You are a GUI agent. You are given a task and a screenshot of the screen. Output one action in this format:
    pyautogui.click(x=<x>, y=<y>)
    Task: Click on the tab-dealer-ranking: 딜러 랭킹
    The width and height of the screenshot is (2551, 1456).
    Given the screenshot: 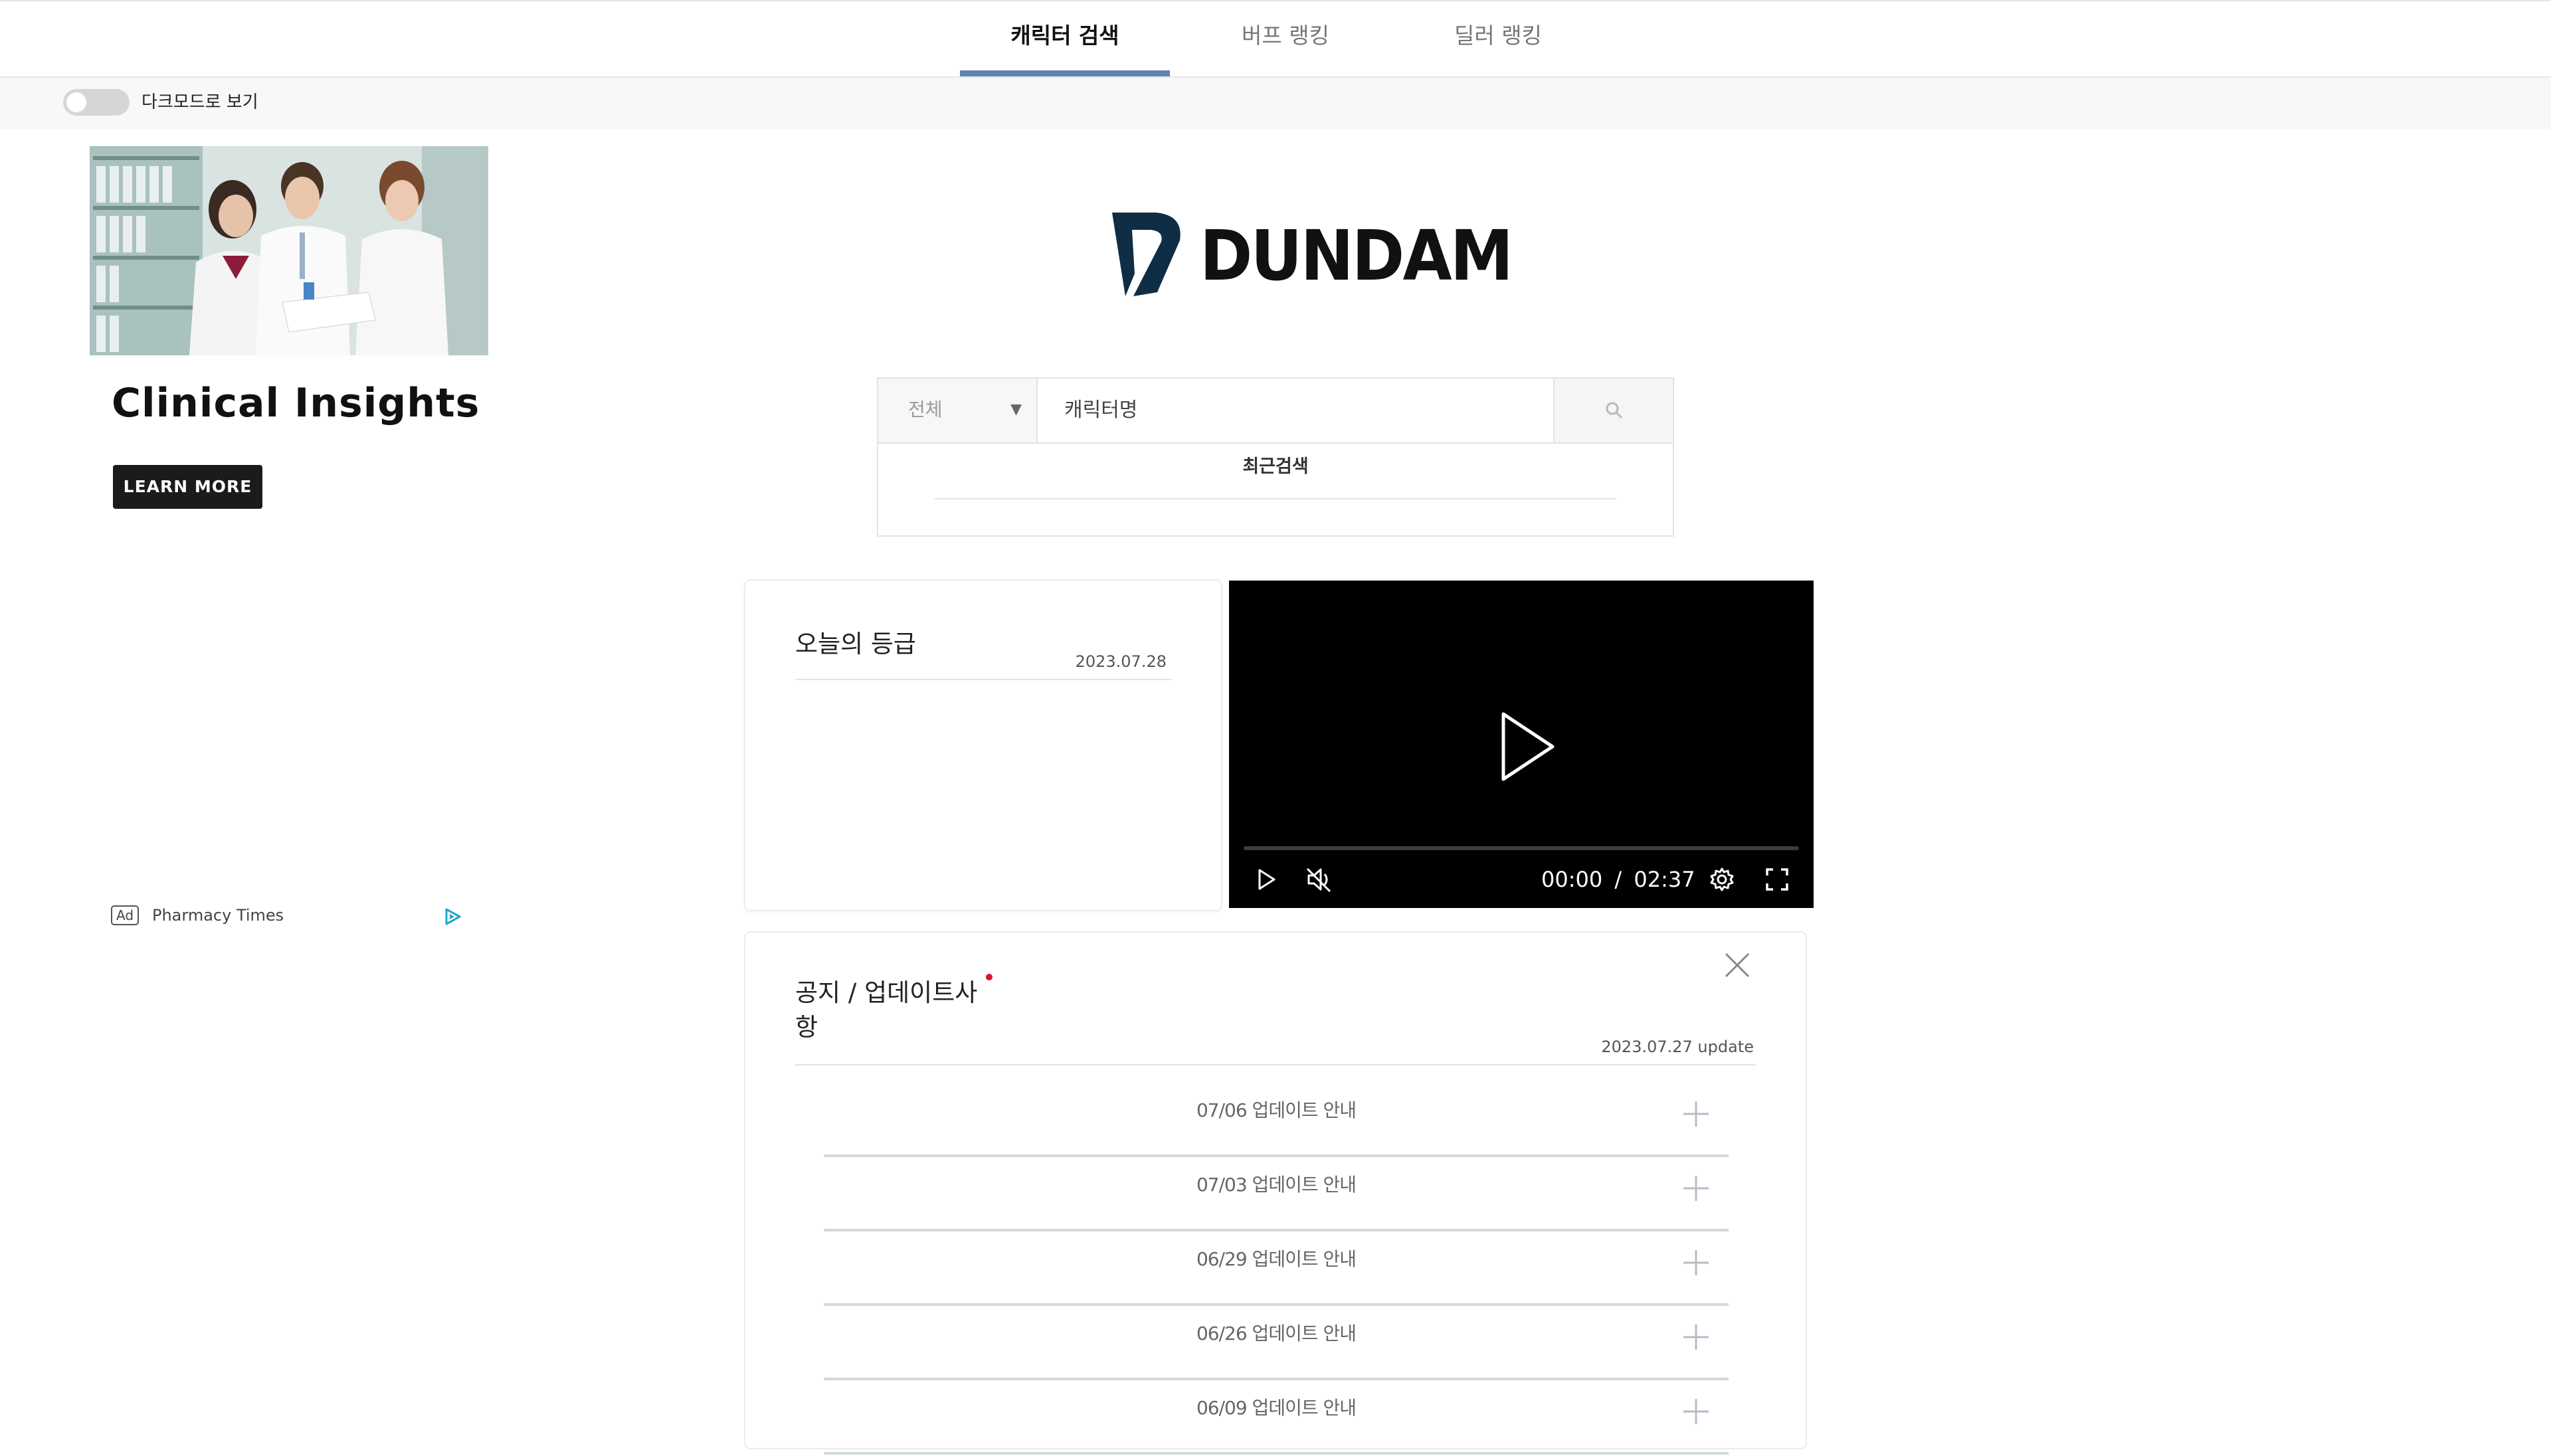 What is the action you would take?
    pyautogui.click(x=1498, y=38)
    